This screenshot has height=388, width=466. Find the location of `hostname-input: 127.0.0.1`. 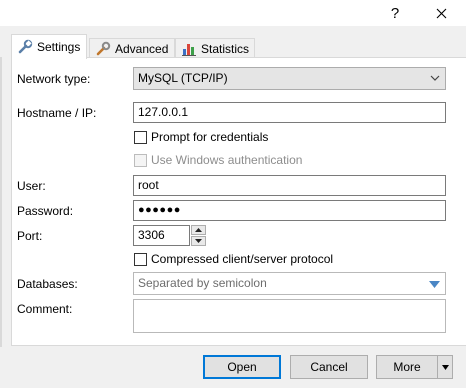

hostname-input: 127.0.0.1 is located at coordinates (289, 112).